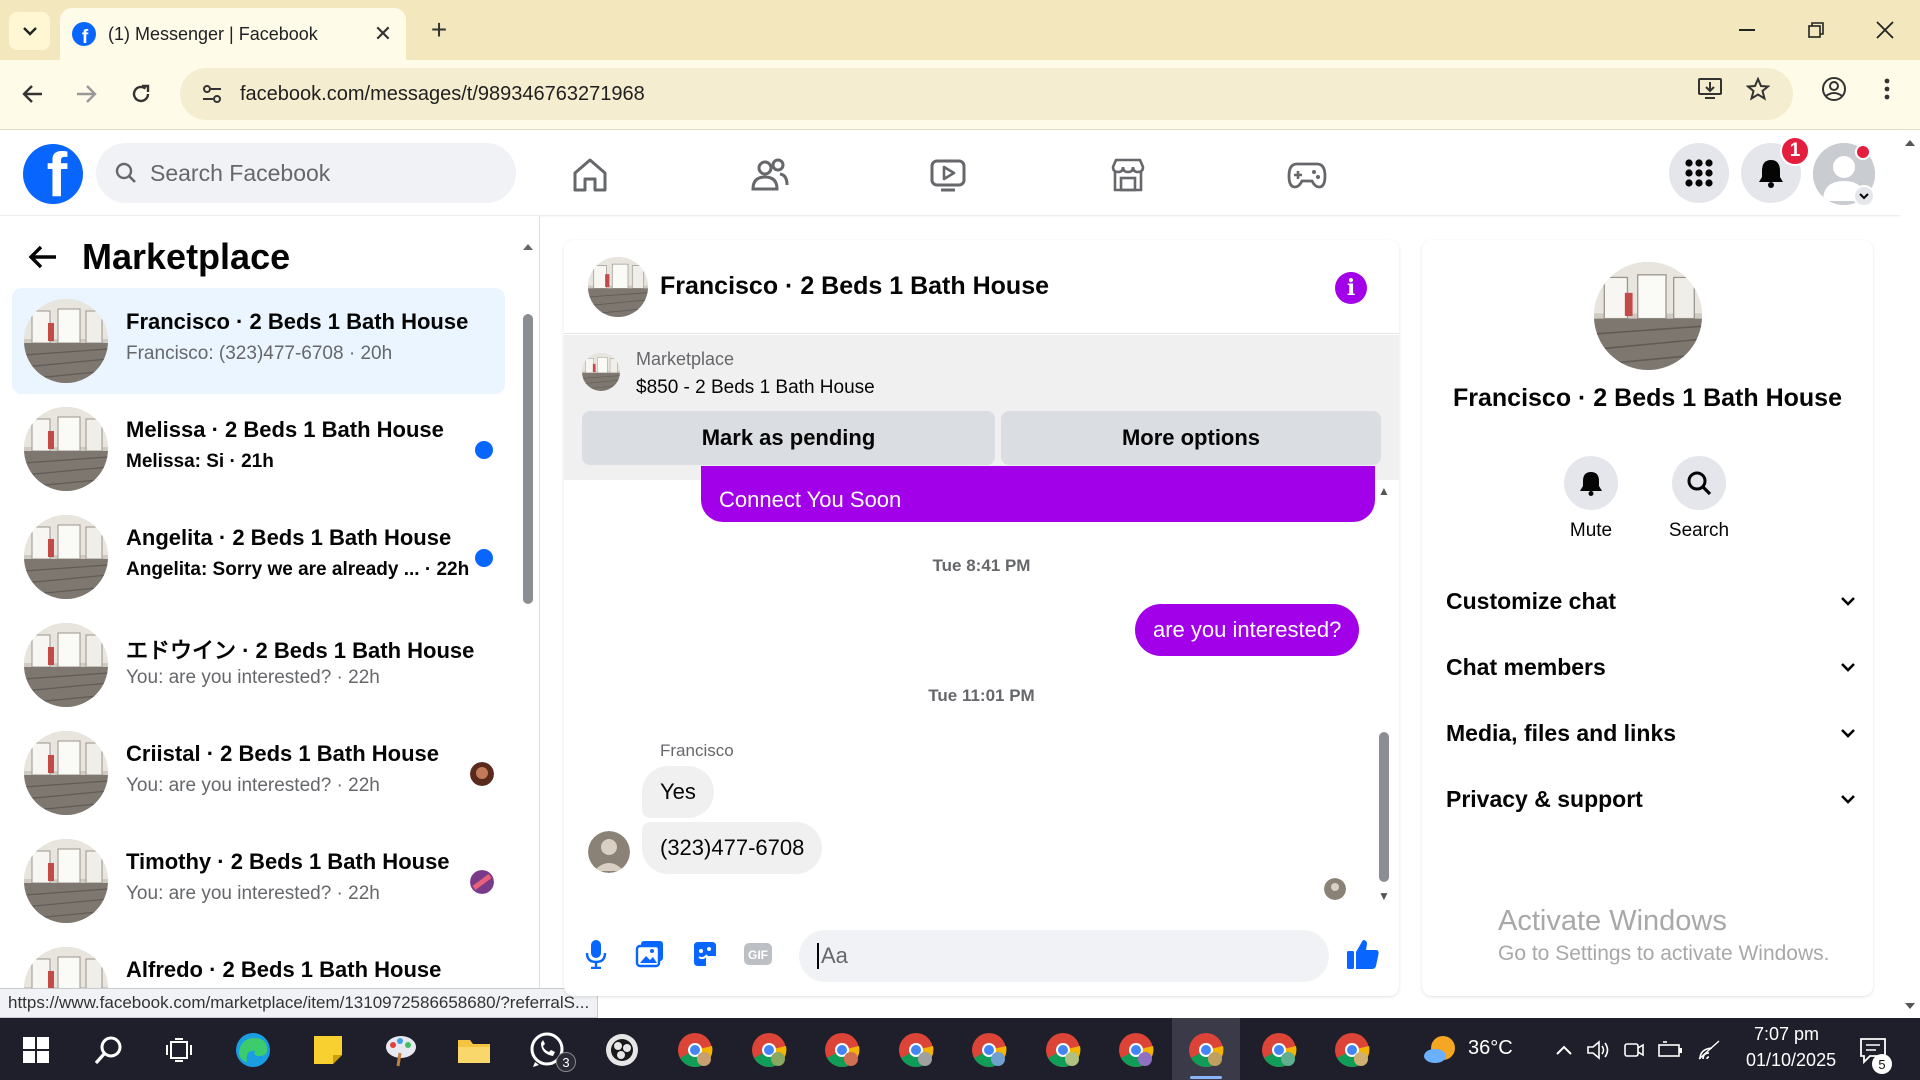 The image size is (1920, 1080). What do you see at coordinates (1591, 499) in the screenshot?
I see `mute-button: Mute` at bounding box center [1591, 499].